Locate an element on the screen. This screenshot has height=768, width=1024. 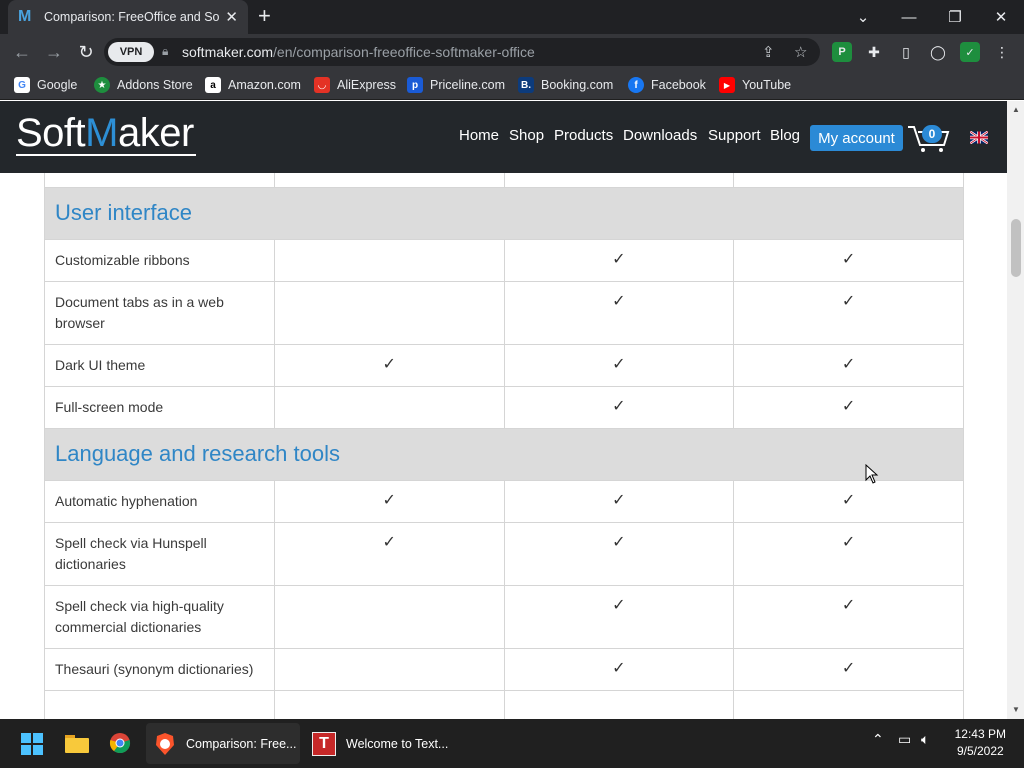
logo-aker: aker is located at coordinates (155, 133).